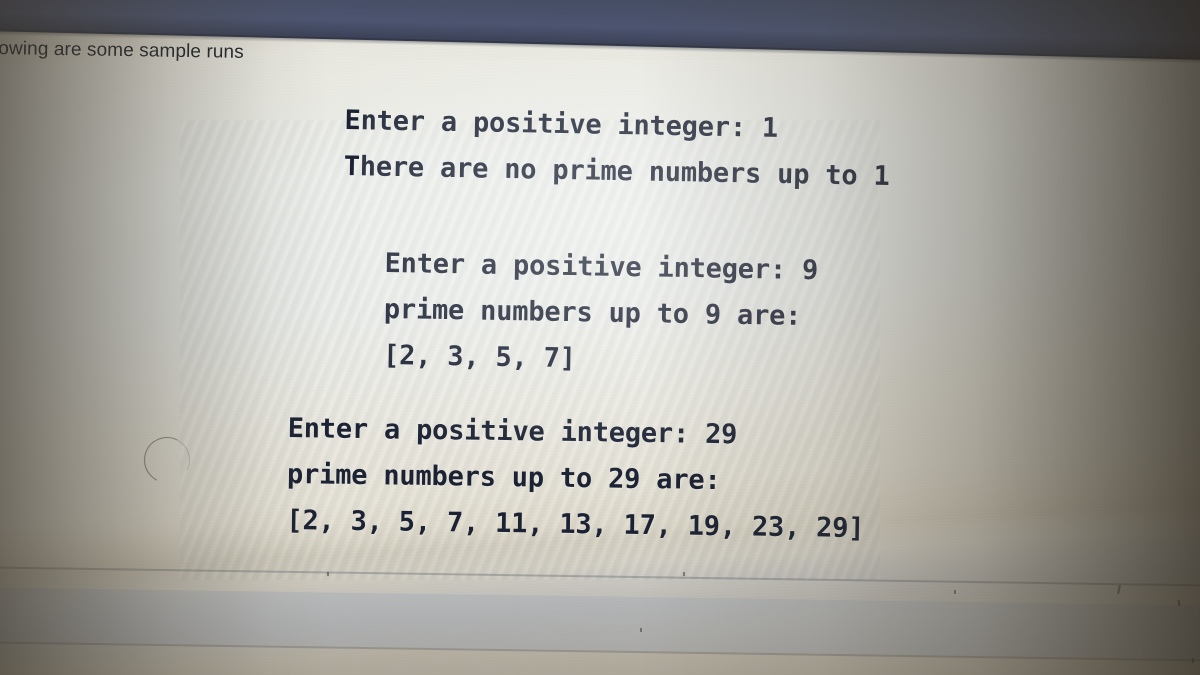  I want to click on console-line-list: [2, 3, 5, 7], so click(479, 357).